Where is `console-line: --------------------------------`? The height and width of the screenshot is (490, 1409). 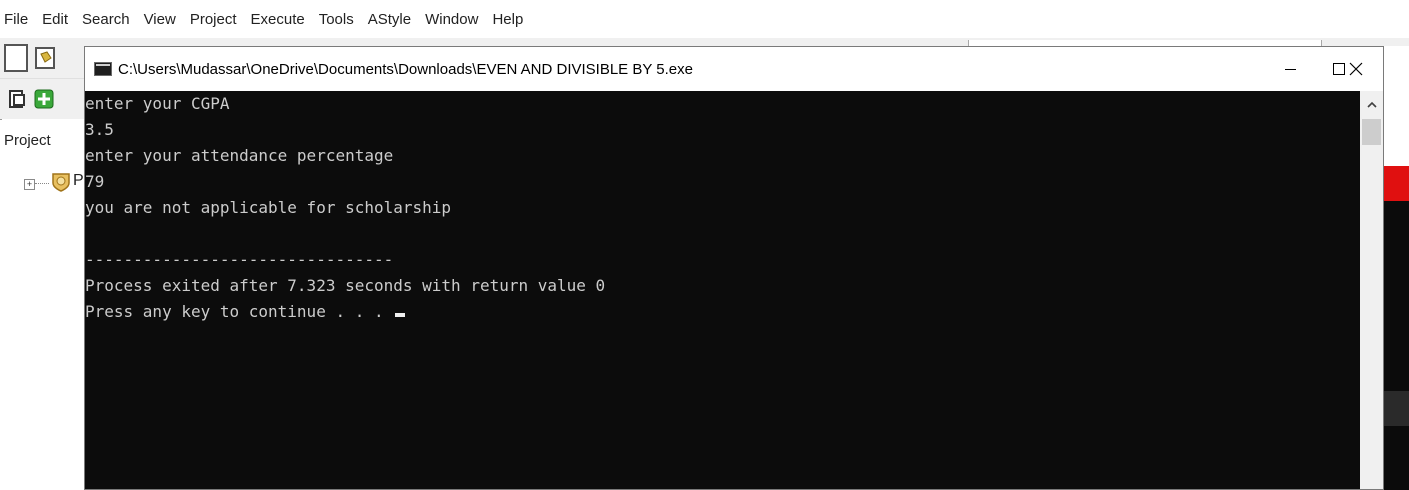 console-line: -------------------------------- is located at coordinates (239, 259).